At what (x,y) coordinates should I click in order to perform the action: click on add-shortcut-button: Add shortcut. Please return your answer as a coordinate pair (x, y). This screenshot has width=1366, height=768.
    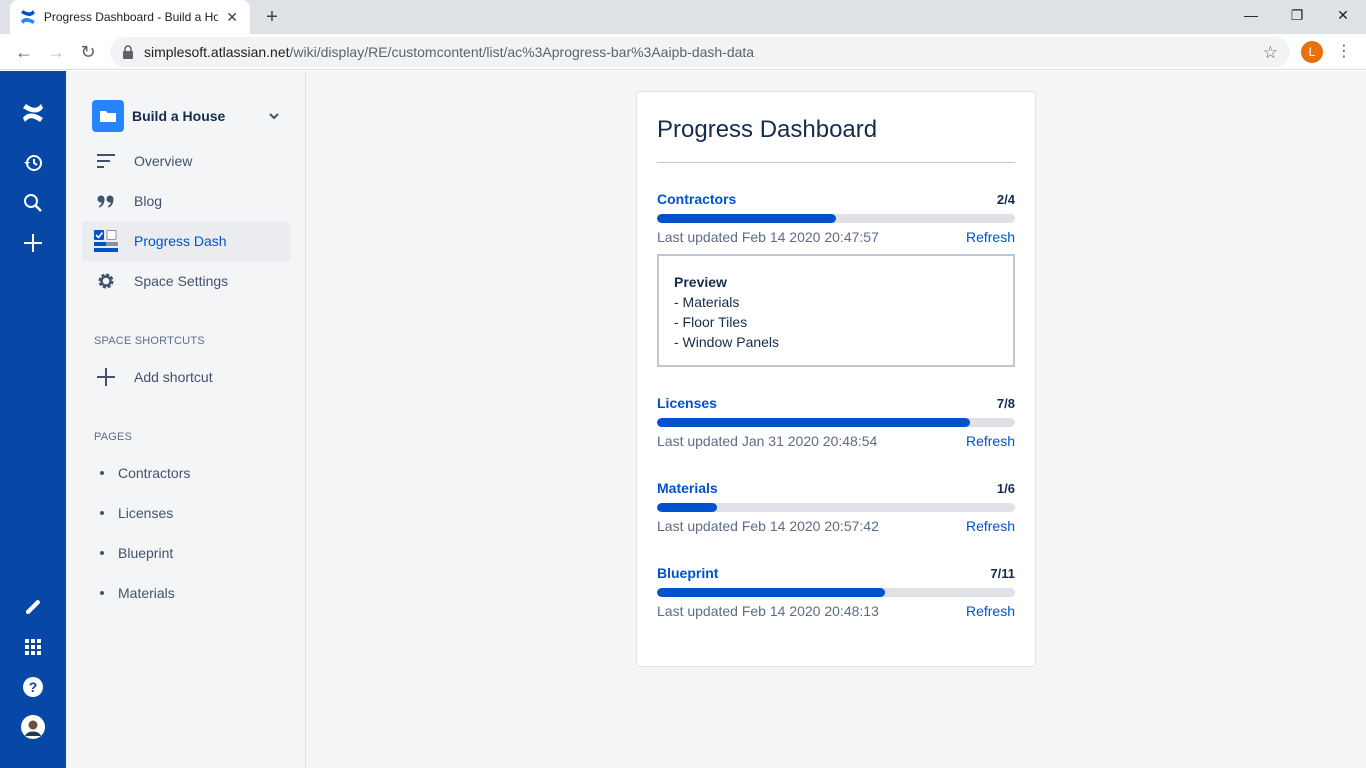
    Looking at the image, I should click on (186, 377).